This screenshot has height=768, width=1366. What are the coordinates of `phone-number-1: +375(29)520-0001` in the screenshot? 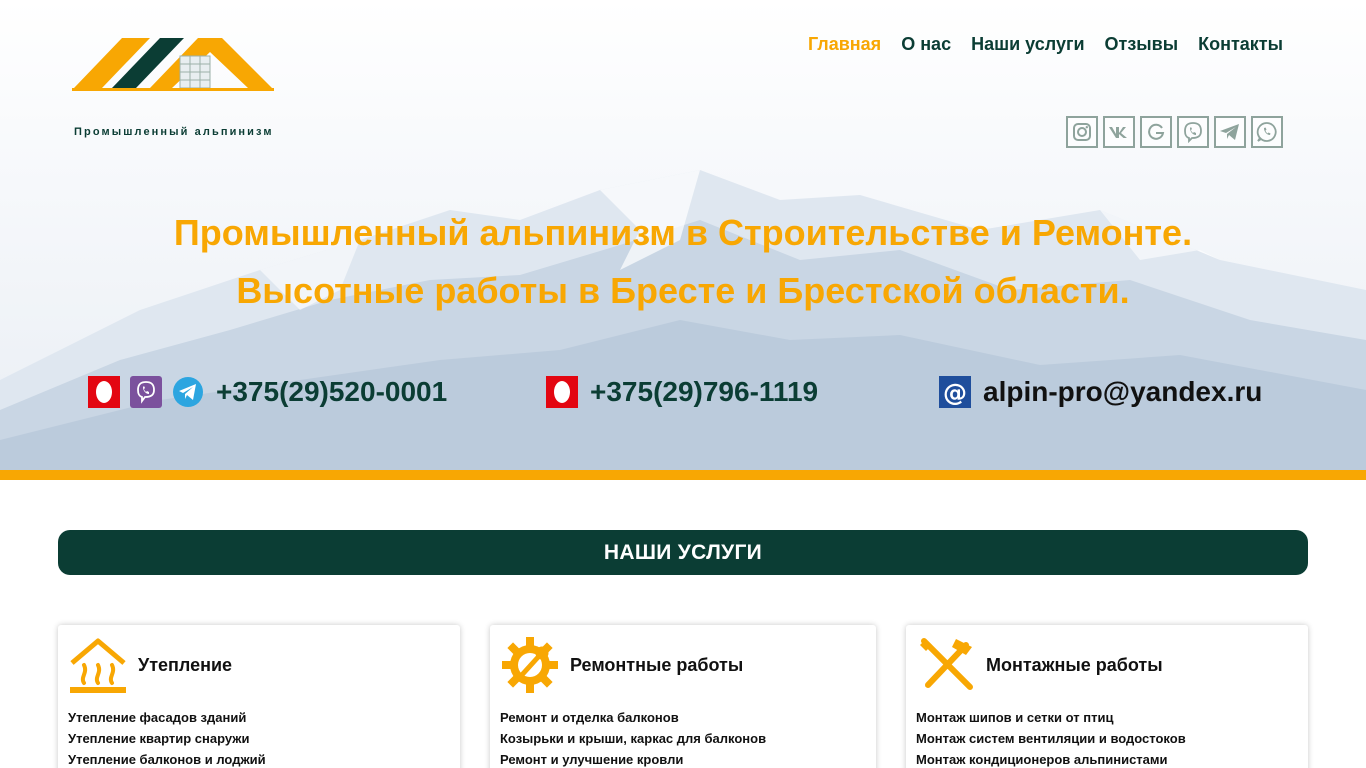 It's located at (331, 392).